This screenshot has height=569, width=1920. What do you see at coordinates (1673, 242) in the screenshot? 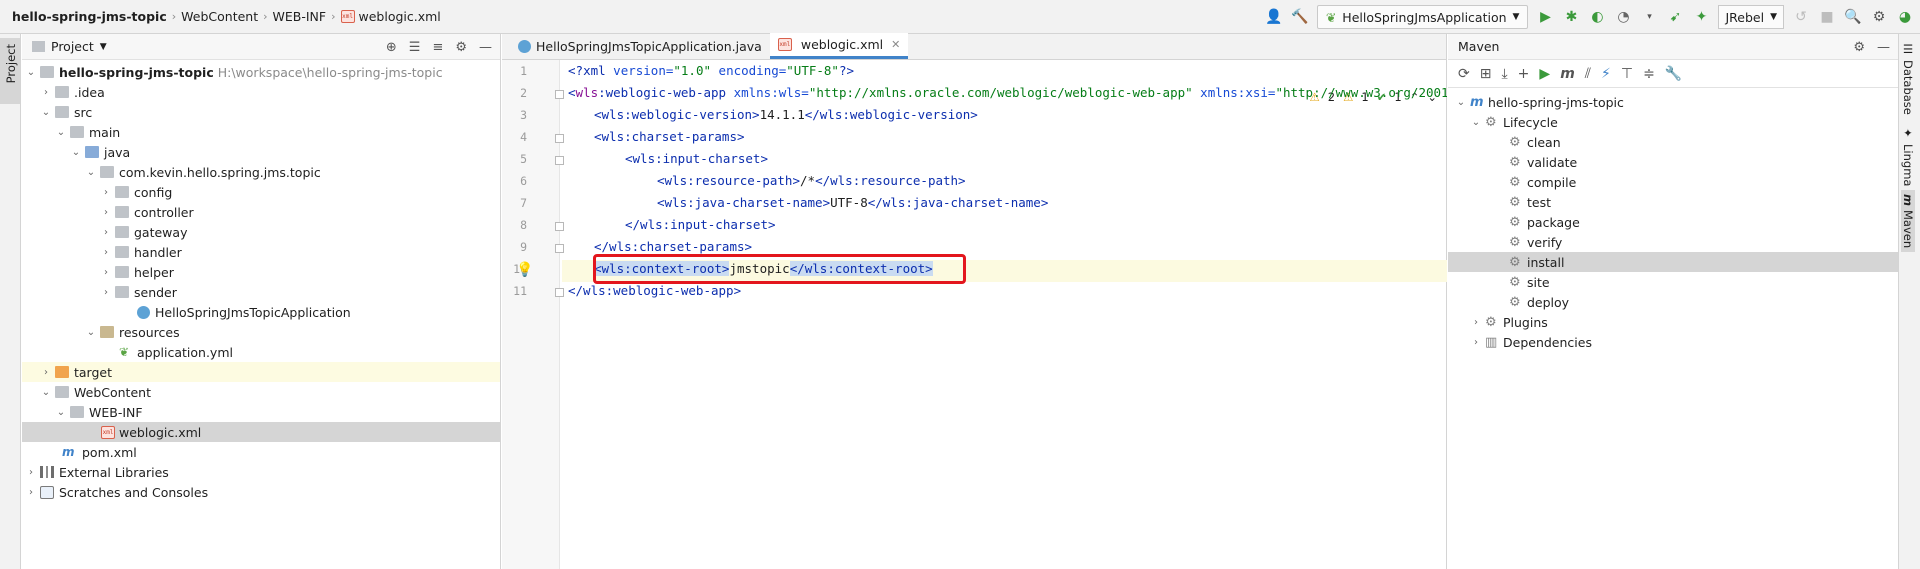
I see `maven-goal-verify: ⚙ verify` at bounding box center [1673, 242].